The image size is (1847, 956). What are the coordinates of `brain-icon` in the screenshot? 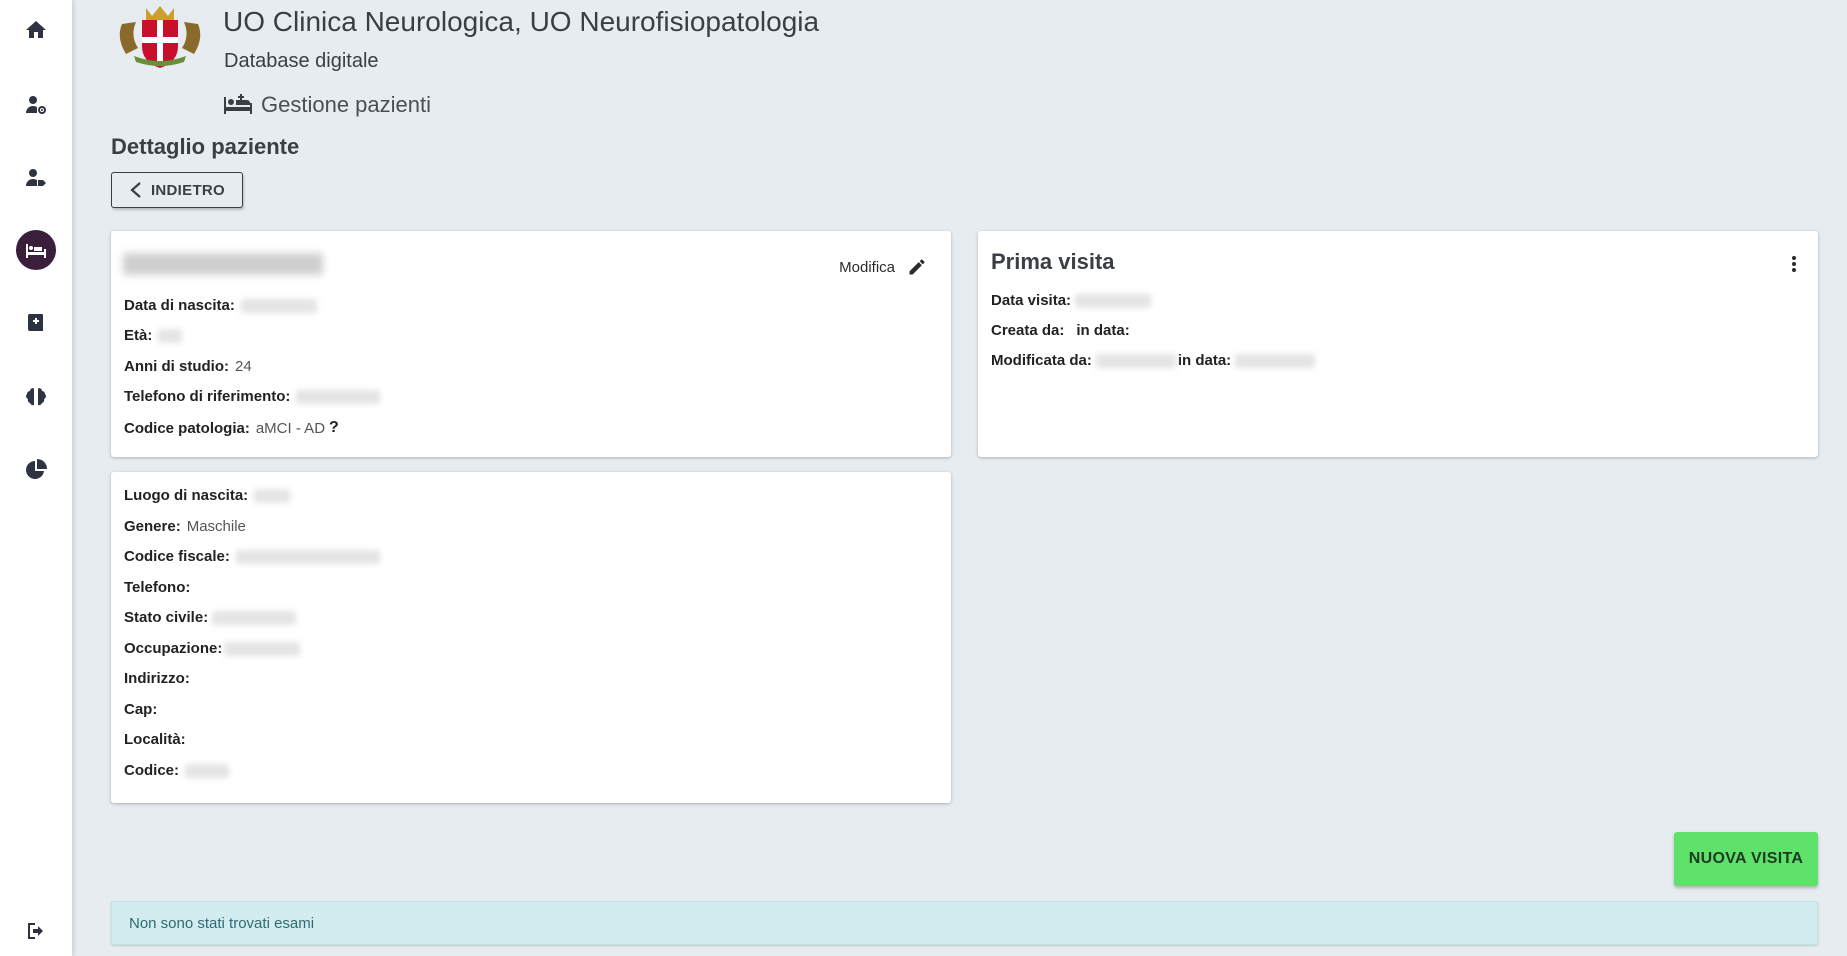 It's located at (36, 397).